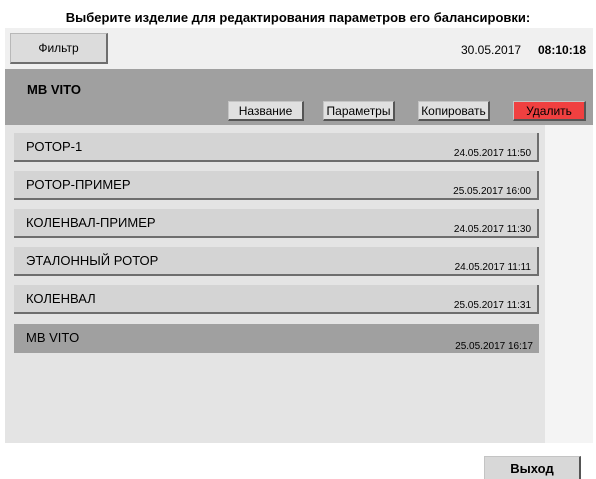  Describe the element at coordinates (276, 338) in the screenshot. I see `list-item-selected: MB VITO 25.05.2017 16:17` at that location.